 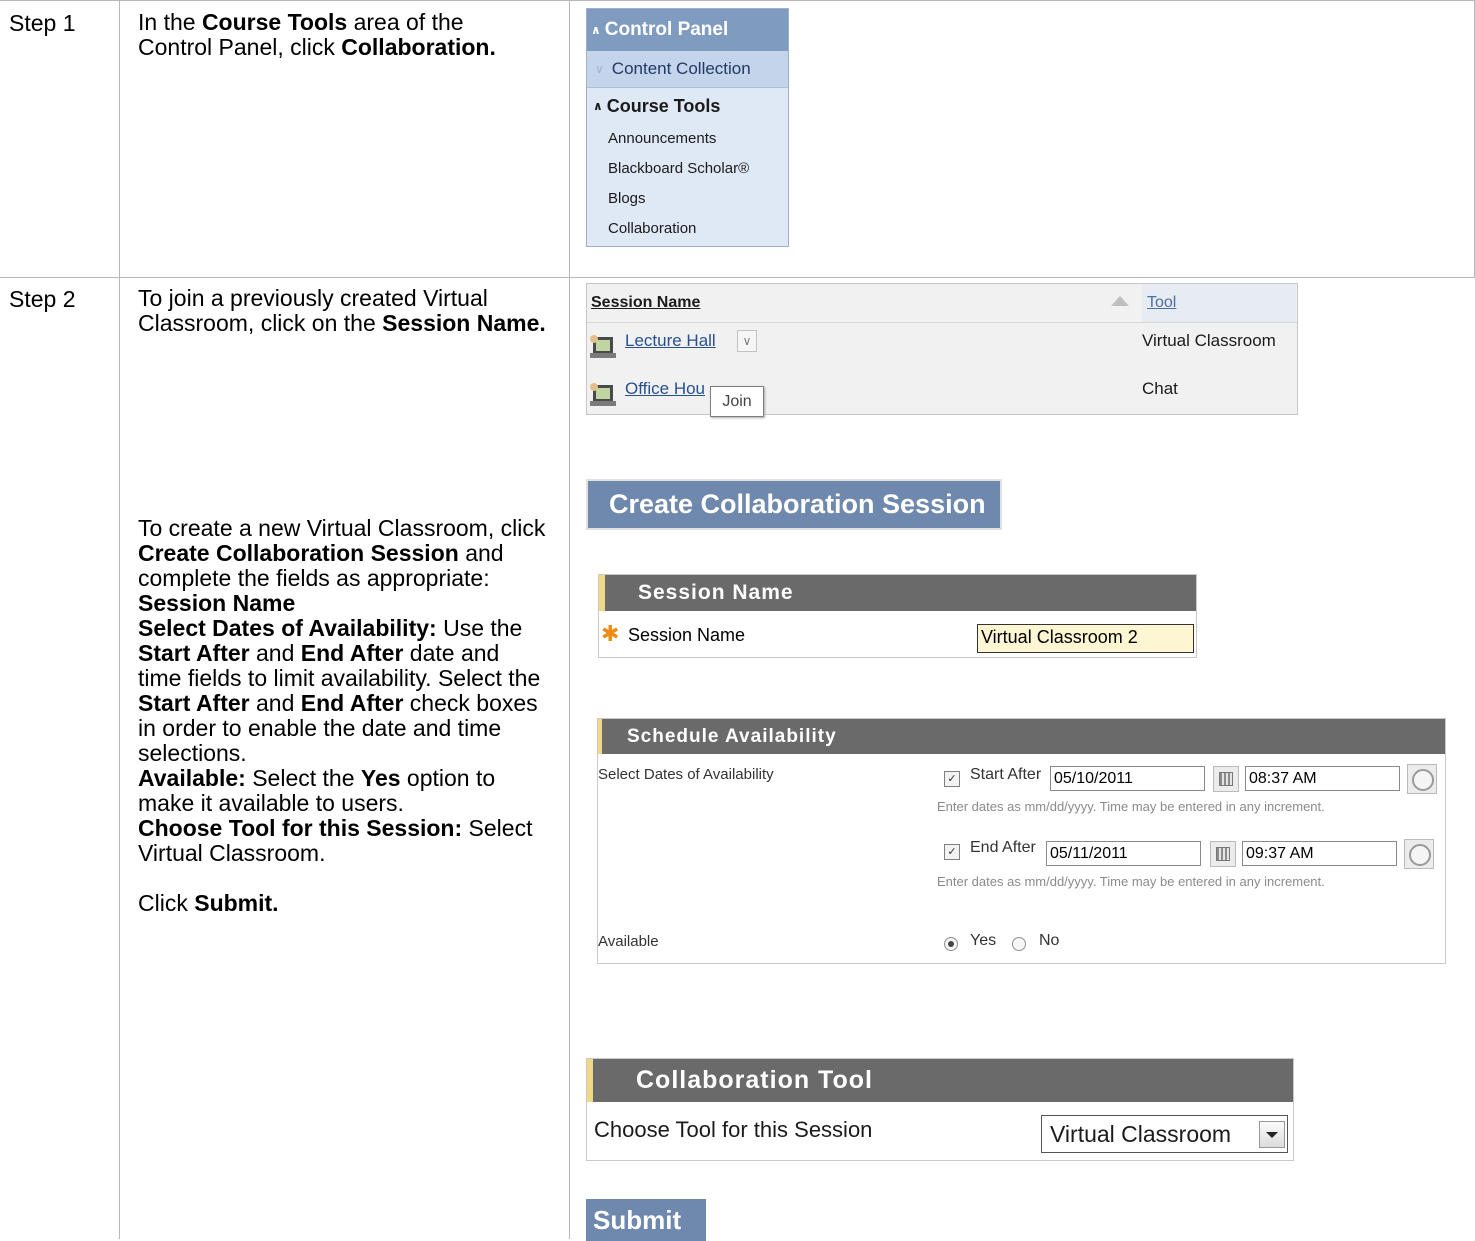 What do you see at coordinates (687, 635) in the screenshot?
I see `session-name-label: Session Name` at bounding box center [687, 635].